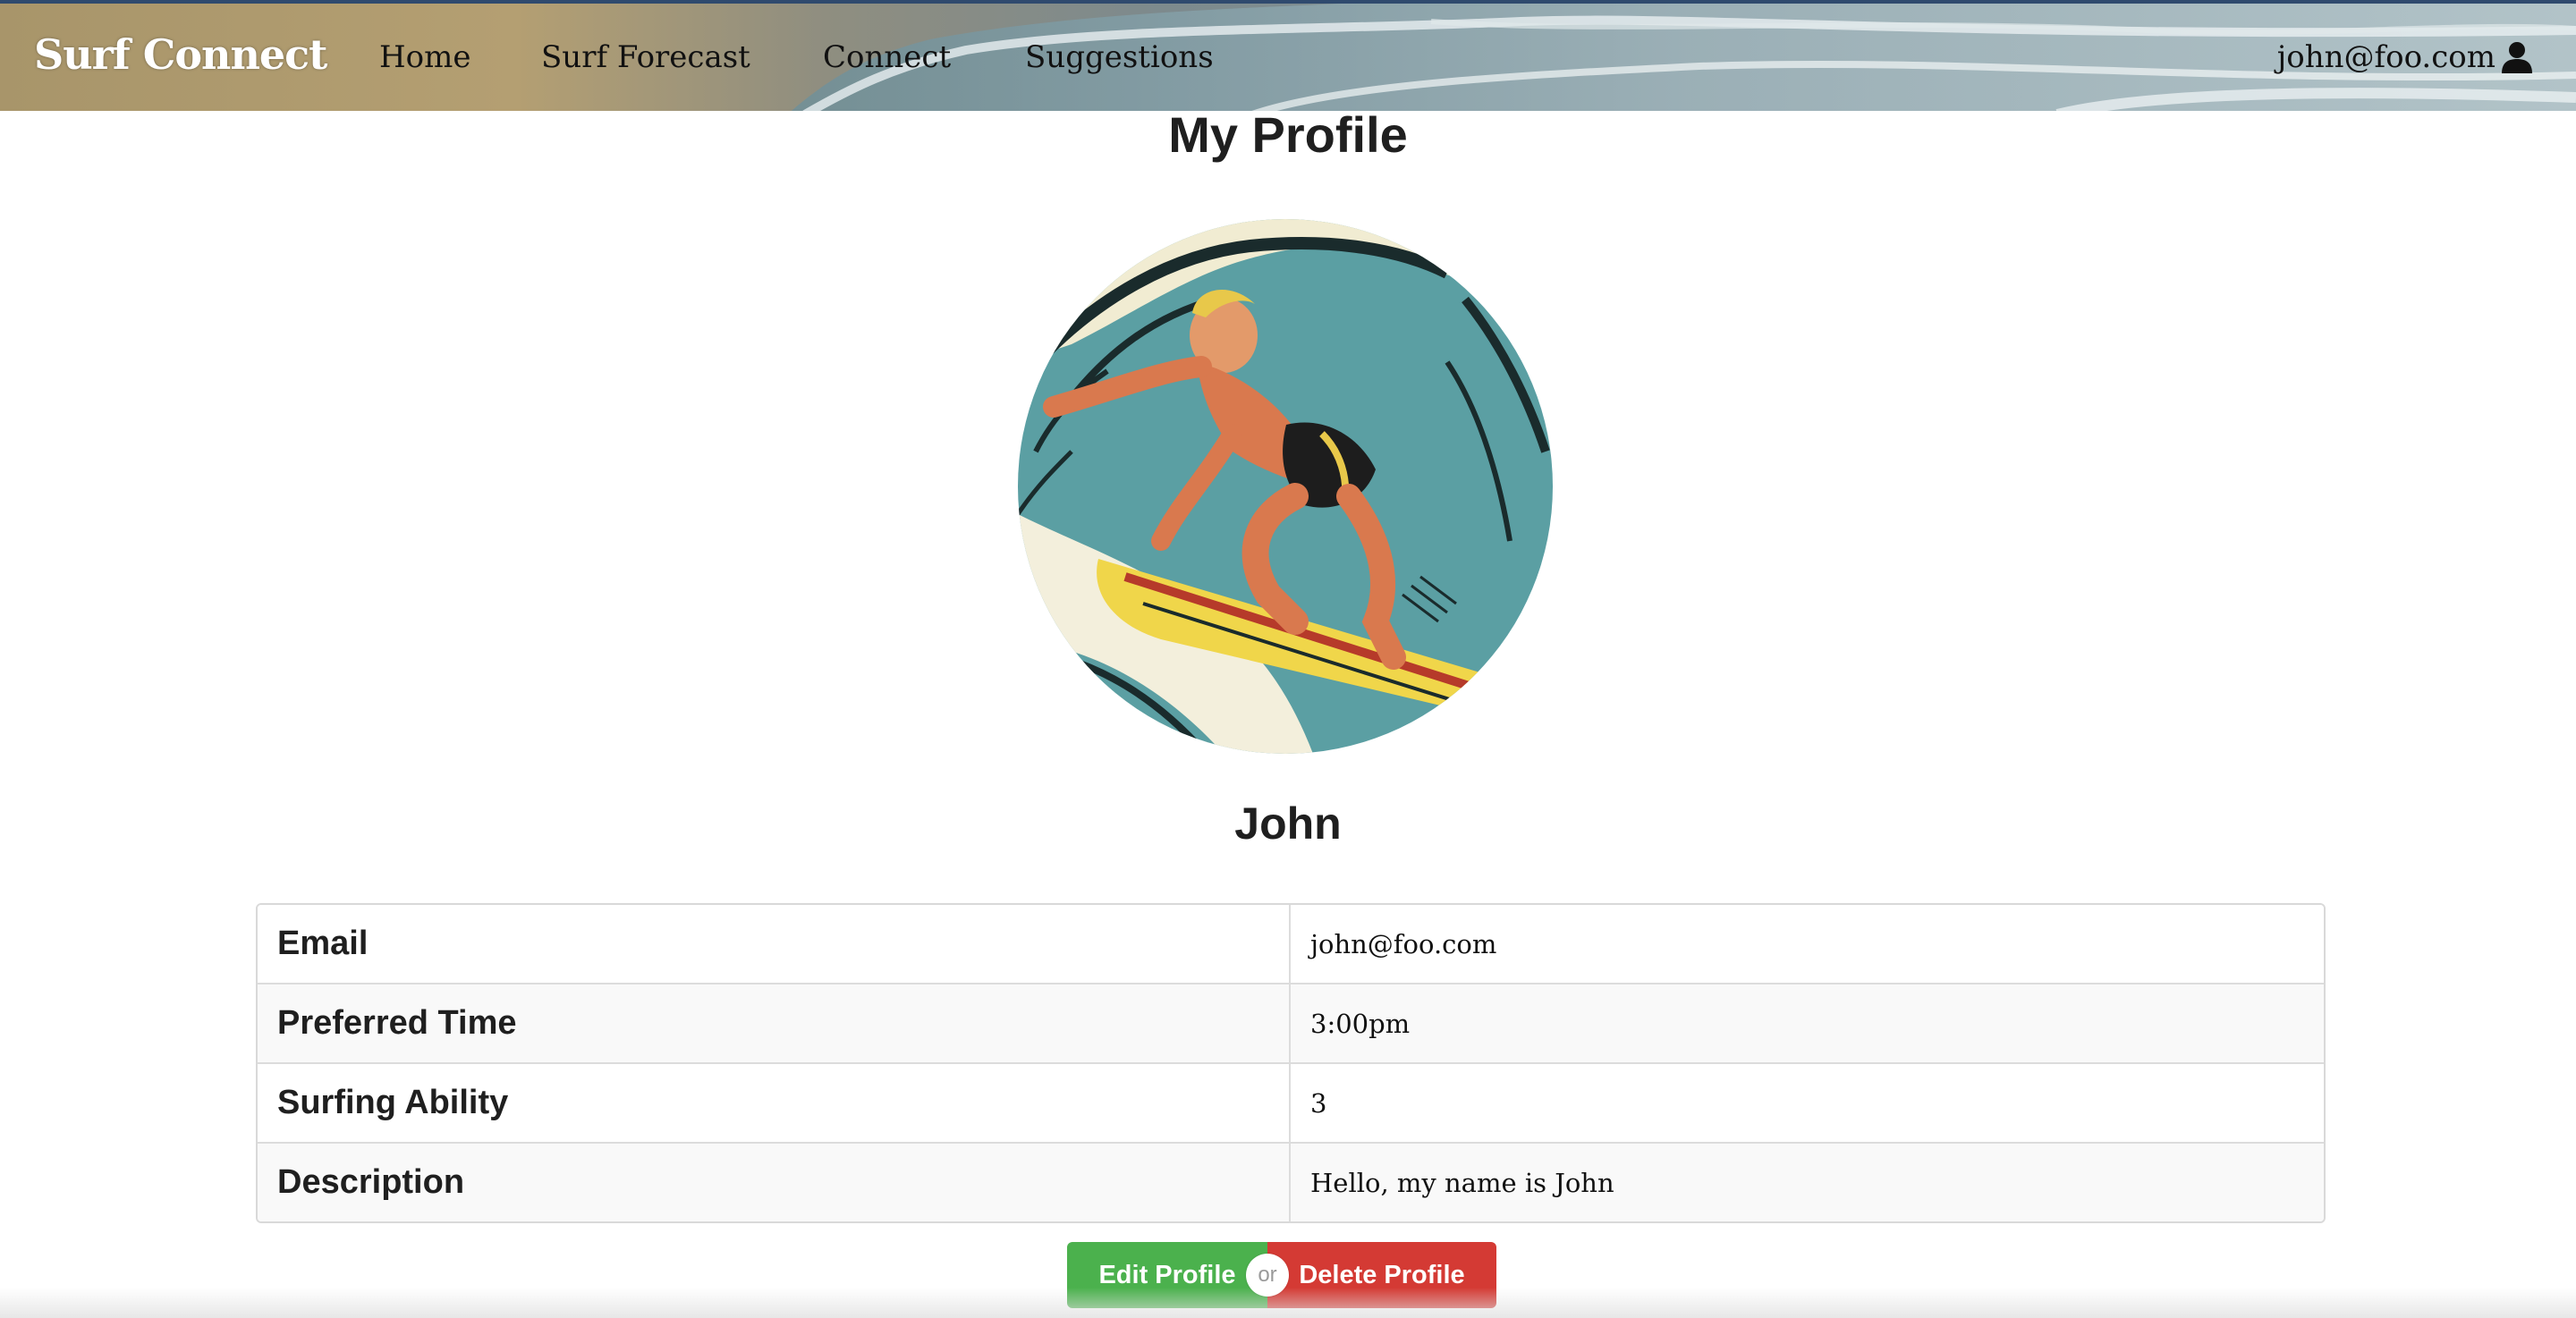 This screenshot has width=2576, height=1318. Describe the element at coordinates (1288, 1303) in the screenshot. I see `footer-shadow` at that location.